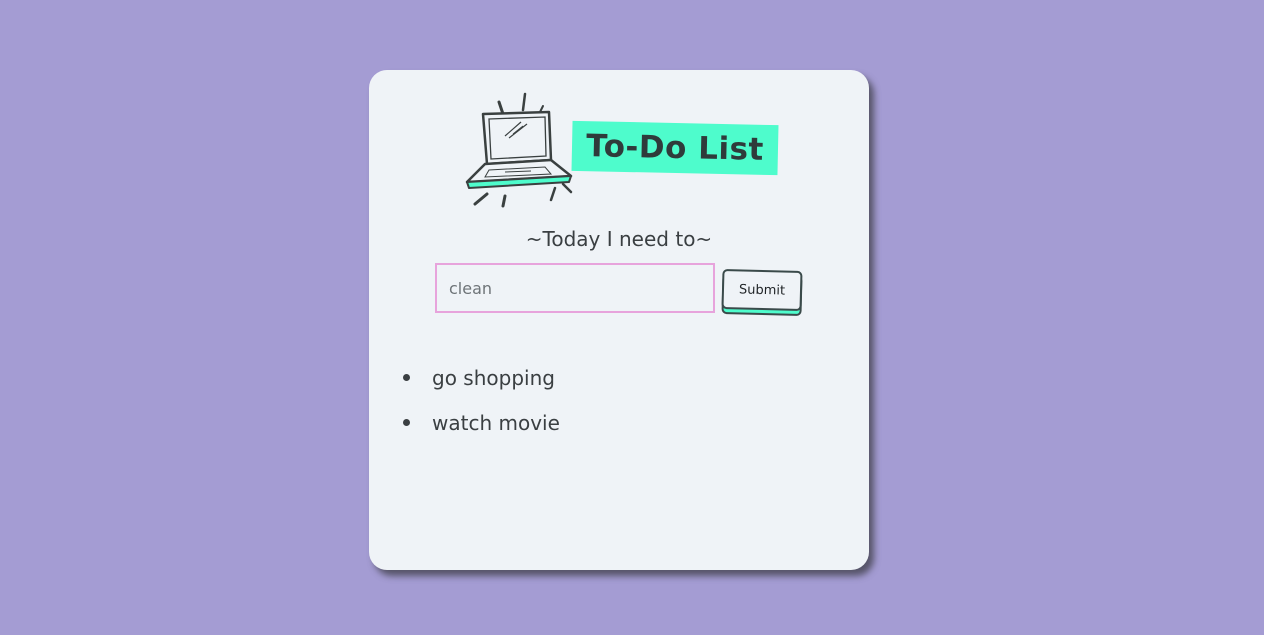 The width and height of the screenshot is (1264, 635). I want to click on page-title: To-Do List, so click(675, 148).